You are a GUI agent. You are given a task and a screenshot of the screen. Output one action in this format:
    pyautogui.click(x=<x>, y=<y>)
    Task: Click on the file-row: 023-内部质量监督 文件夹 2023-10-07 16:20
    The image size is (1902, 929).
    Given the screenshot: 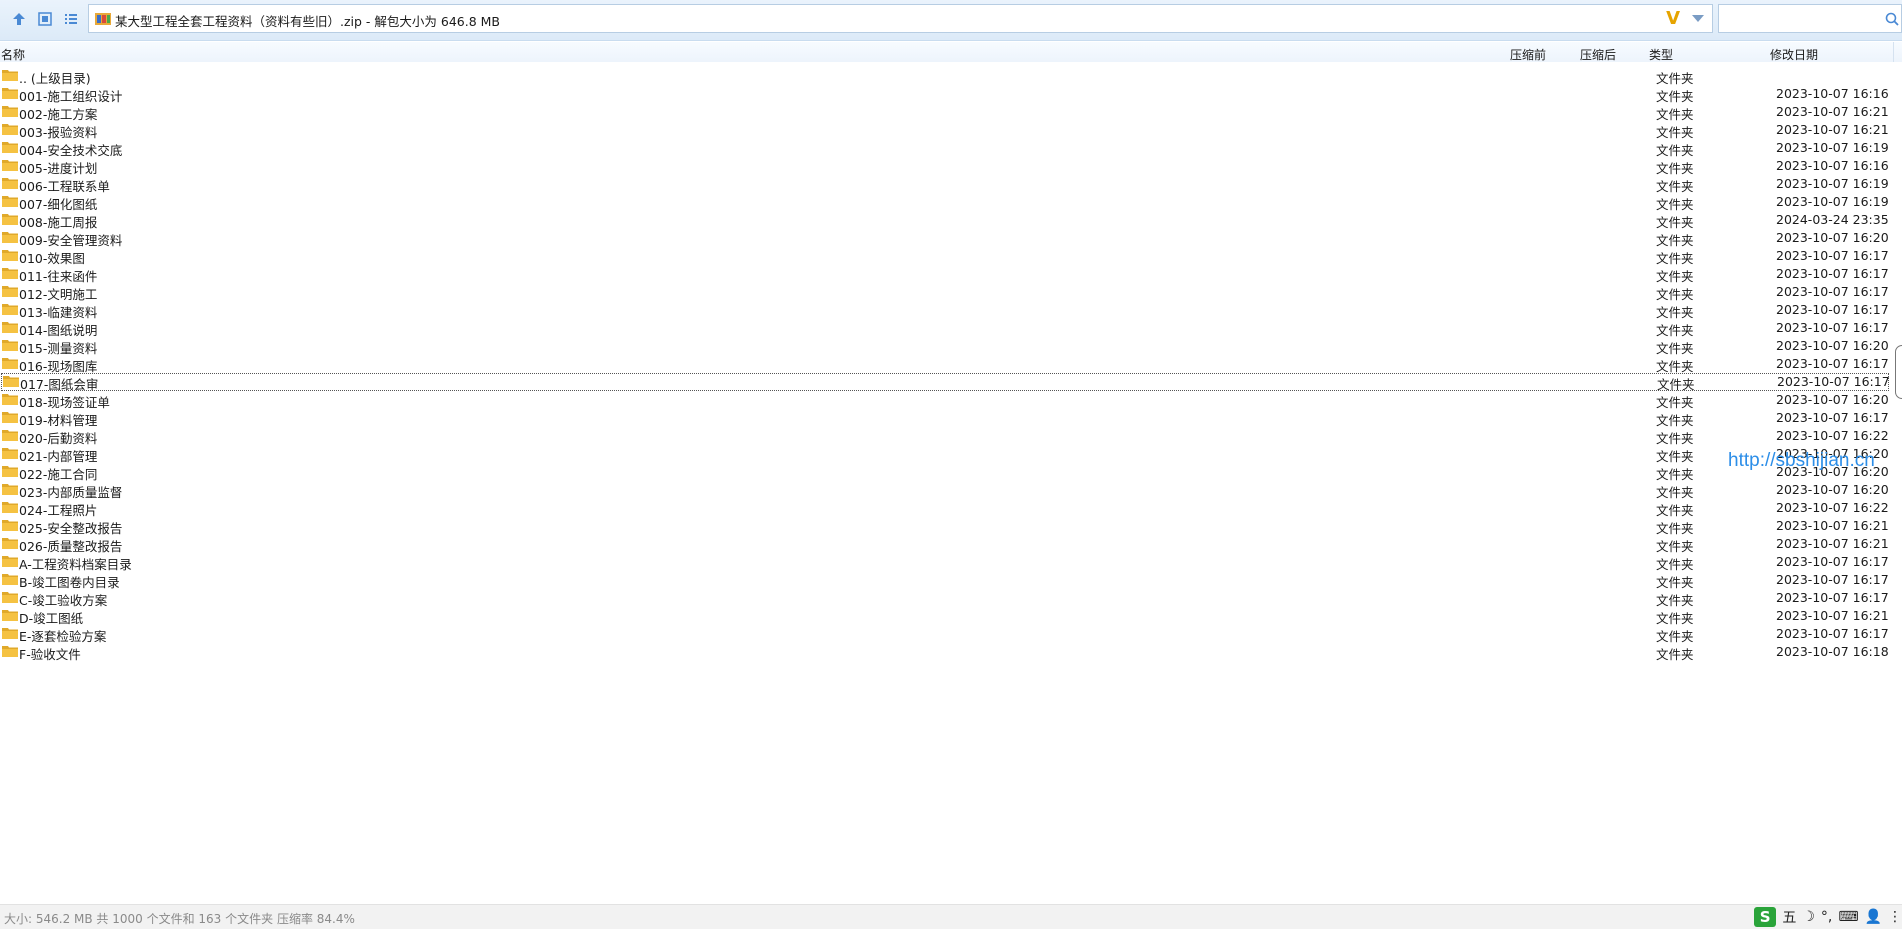 What is the action you would take?
    pyautogui.click(x=945, y=490)
    